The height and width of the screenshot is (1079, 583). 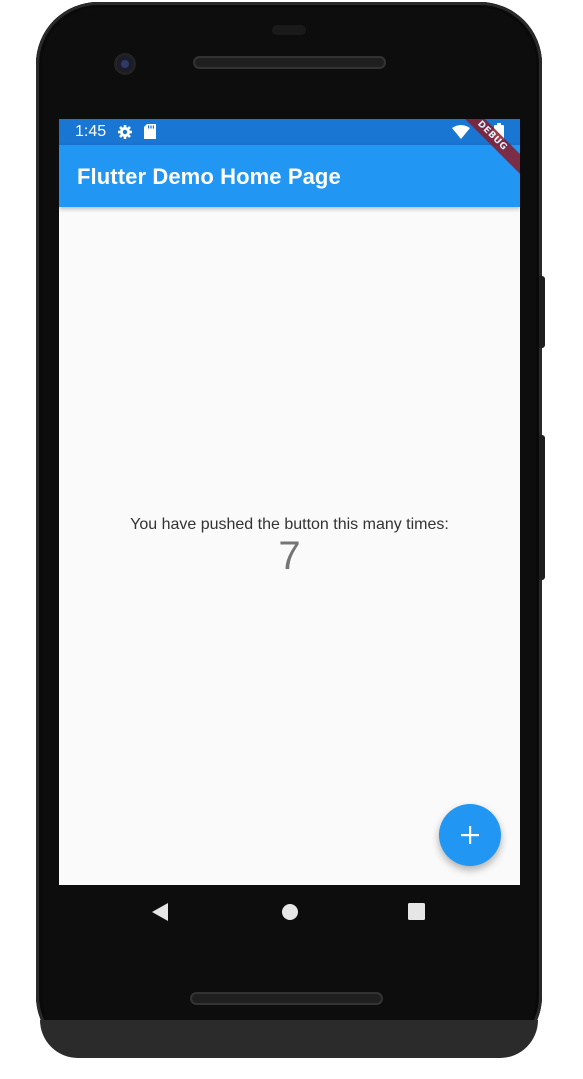 What do you see at coordinates (289, 30) in the screenshot?
I see `sensor` at bounding box center [289, 30].